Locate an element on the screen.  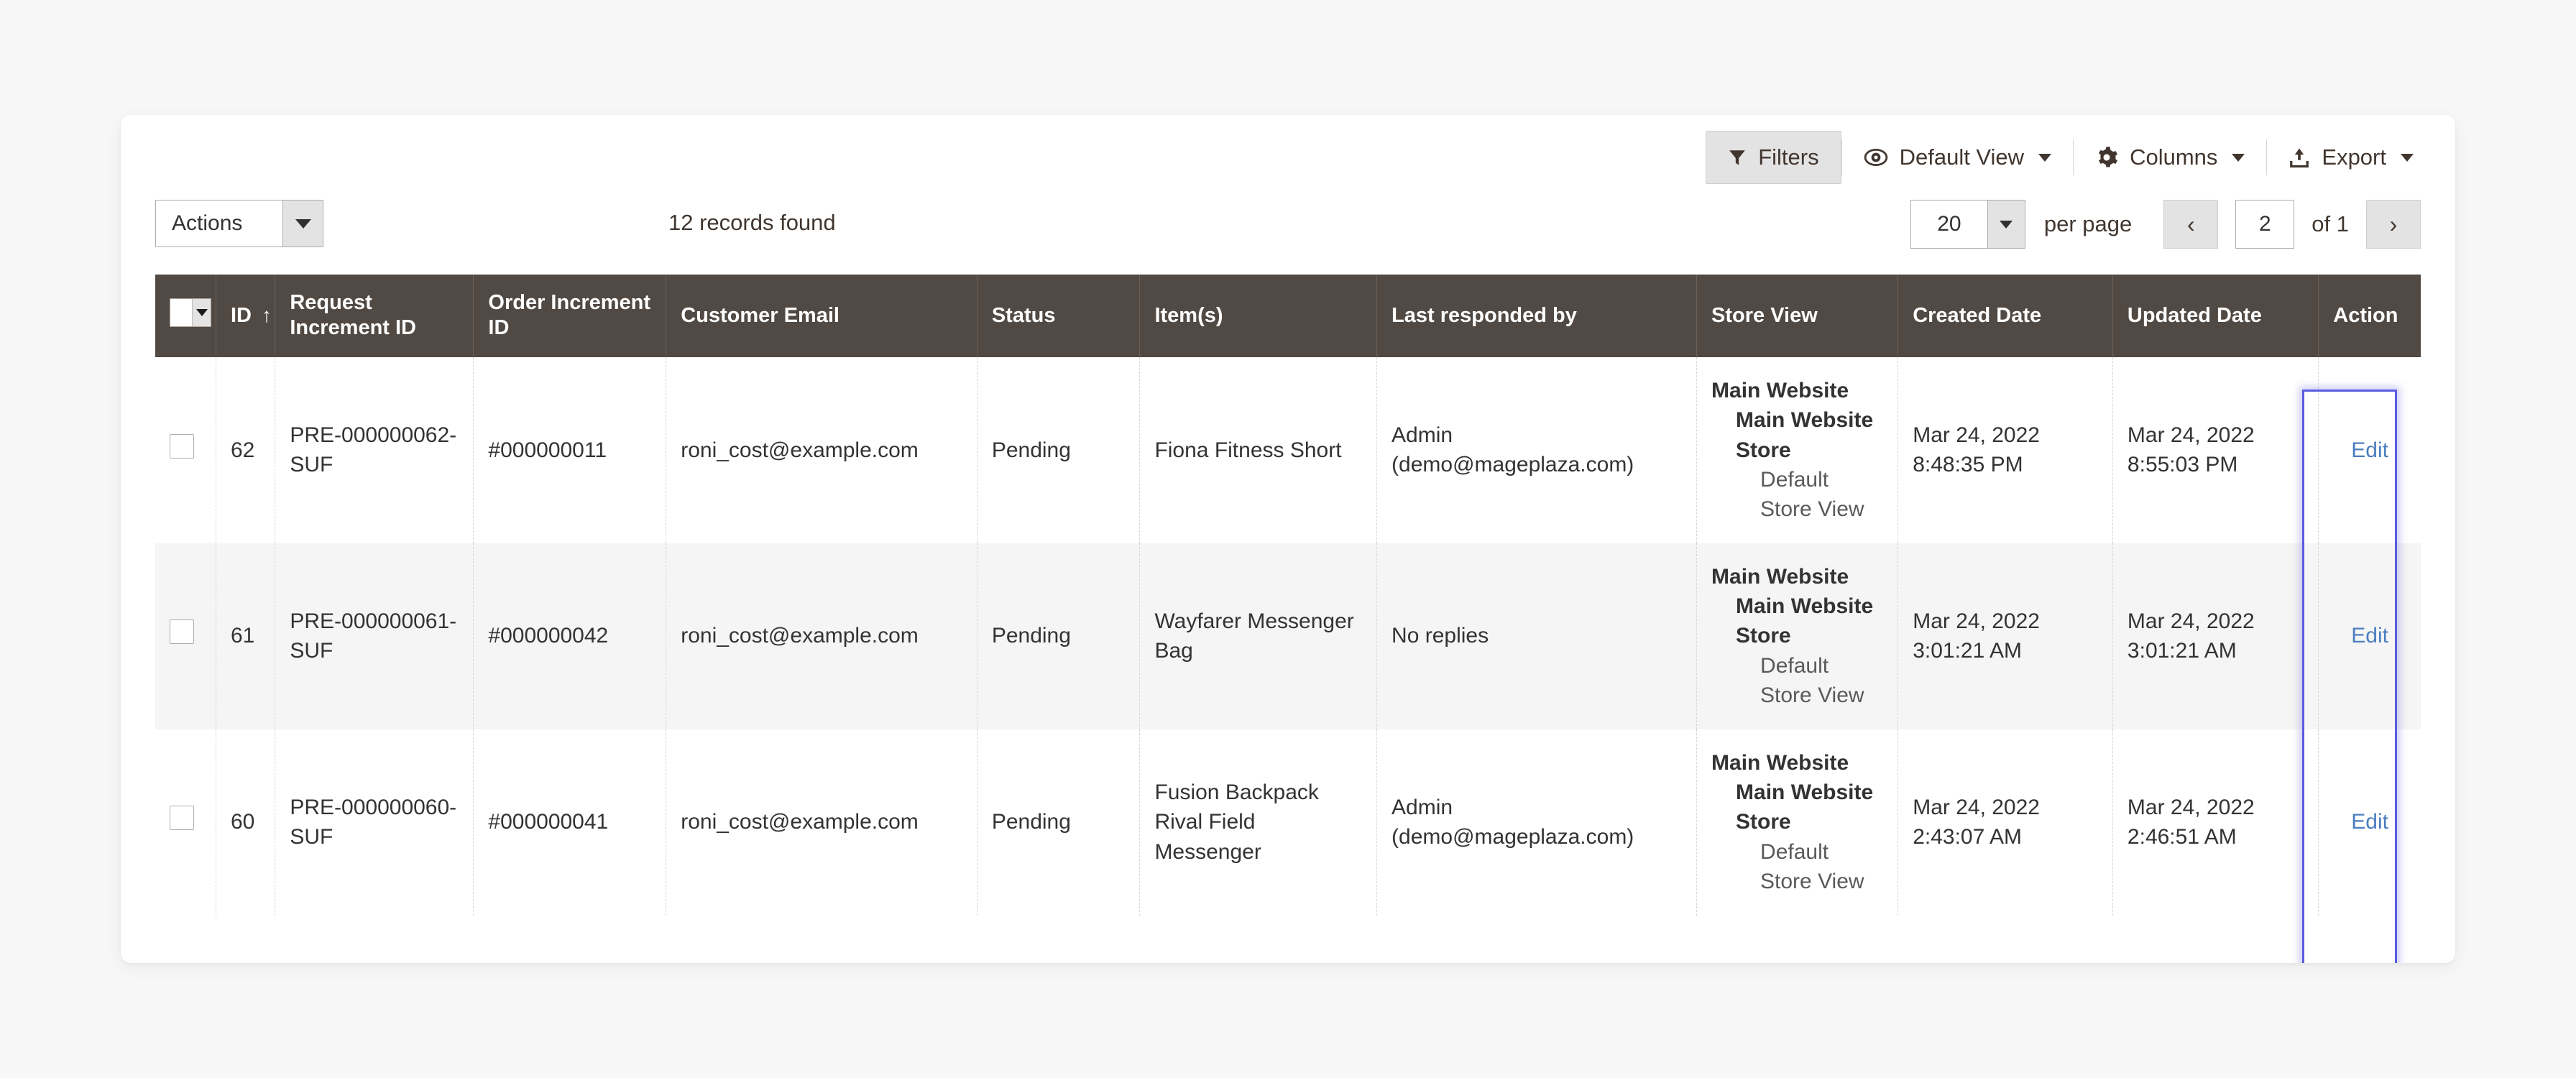
header-last-responded-by: Last responded by is located at coordinates (1537, 316).